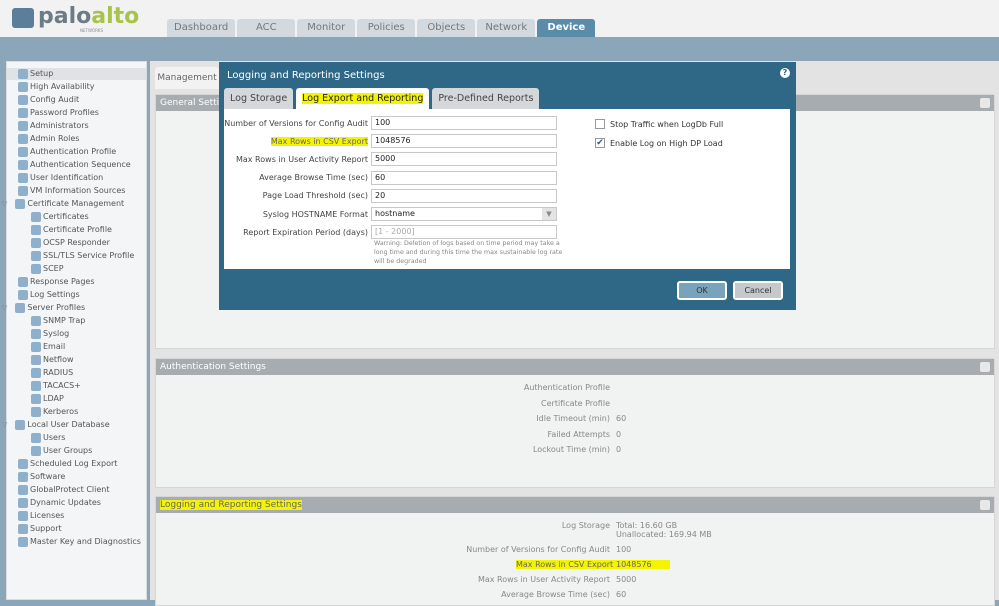 This screenshot has height=606, width=999. I want to click on sidebar-item: Licenses, so click(41, 516).